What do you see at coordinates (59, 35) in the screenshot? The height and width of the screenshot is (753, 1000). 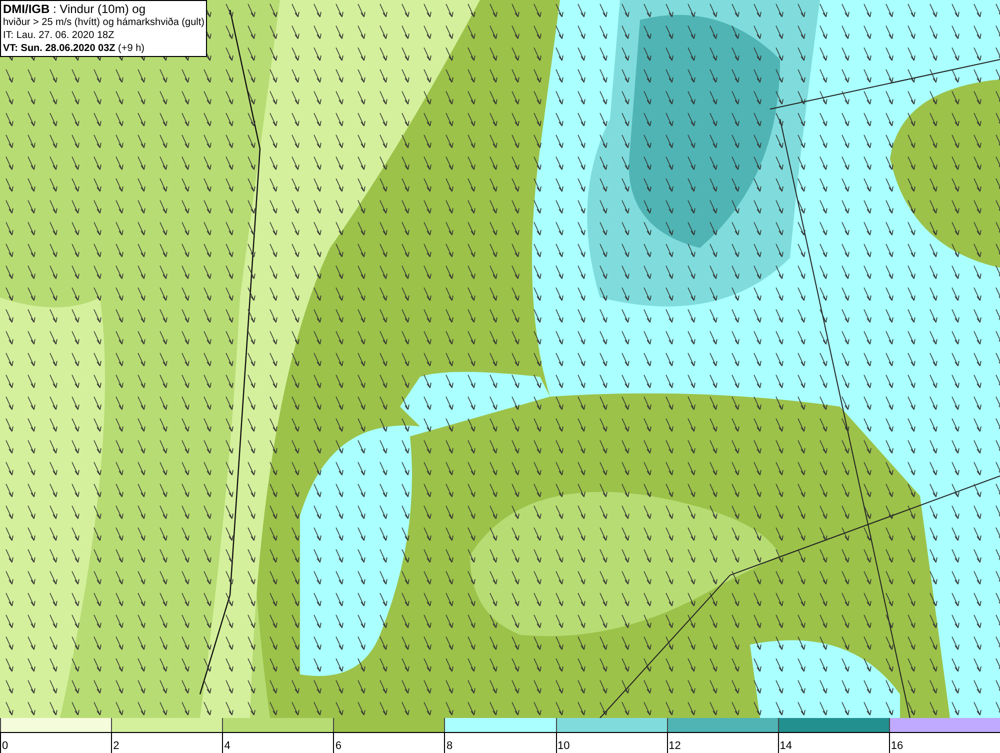 I see `title-text: IT: Lau. 27. 06. 2020 18Z` at bounding box center [59, 35].